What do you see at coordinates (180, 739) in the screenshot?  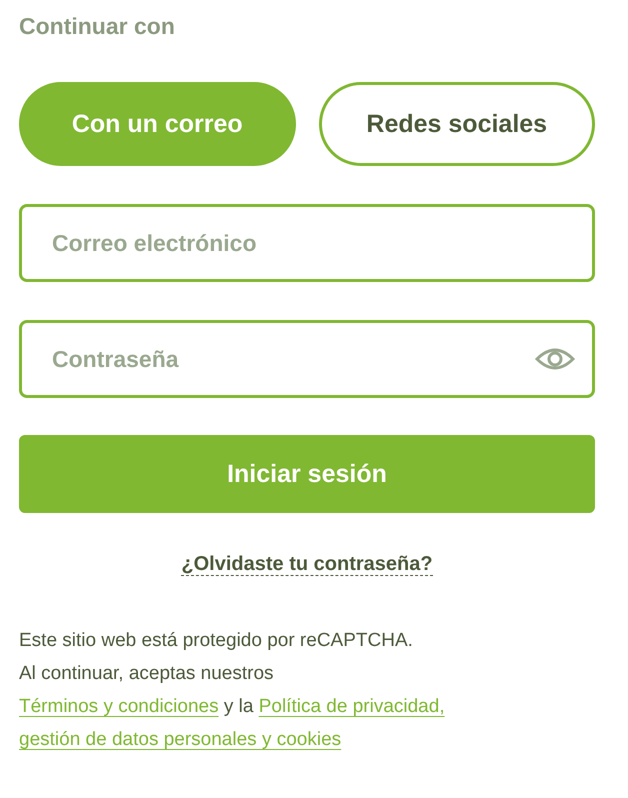 I see `data-cookies-link: gestión de datos personales y cookies` at bounding box center [180, 739].